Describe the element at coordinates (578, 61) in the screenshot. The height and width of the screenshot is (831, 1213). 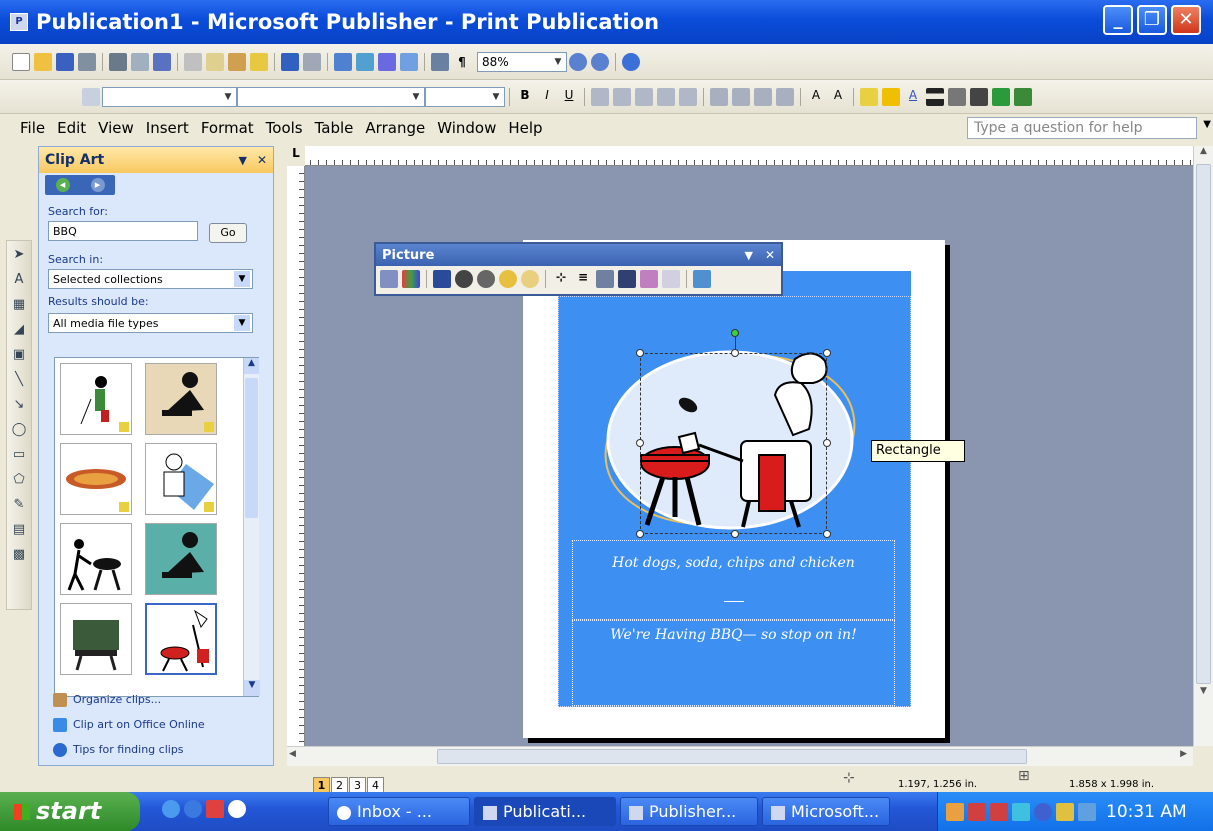
I see `zoom-out-icon` at that location.